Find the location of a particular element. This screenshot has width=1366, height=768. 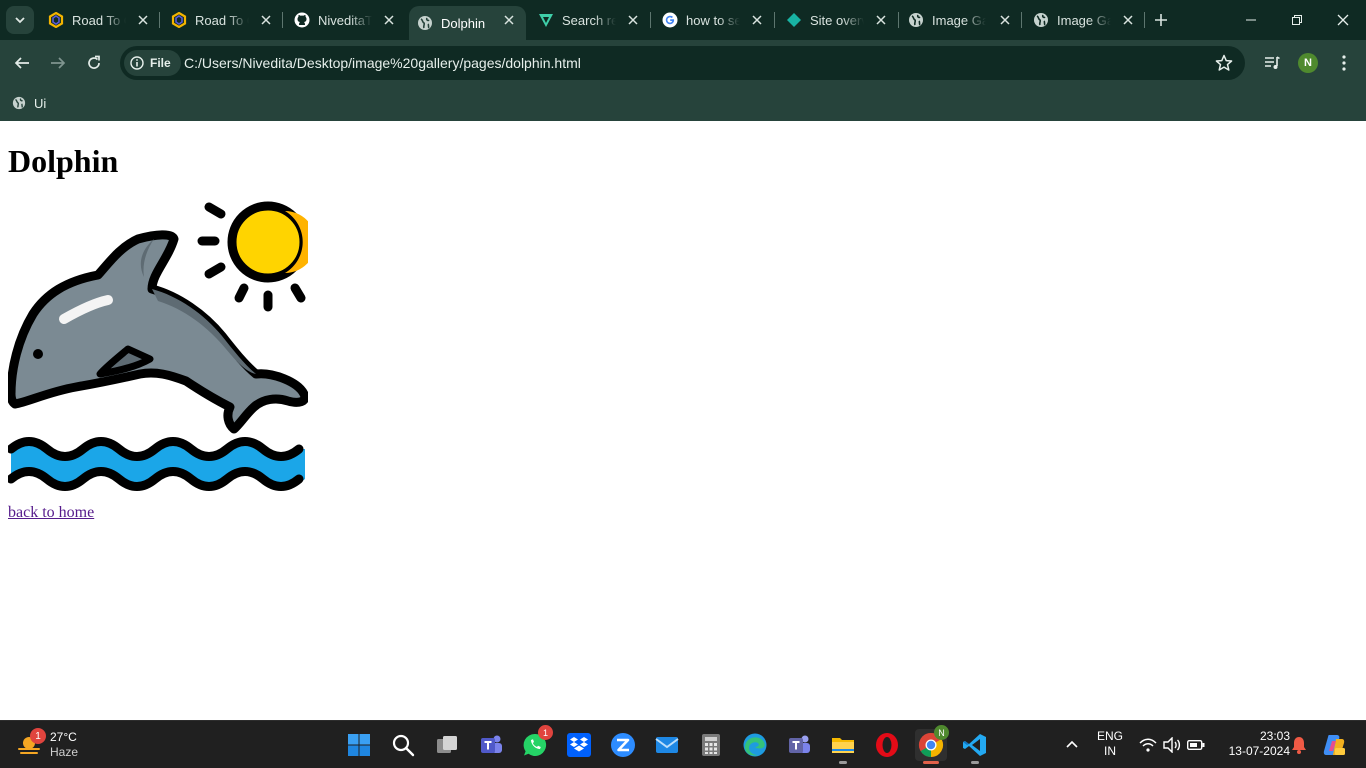

whatsapp-app: 1 is located at coordinates (536, 743).